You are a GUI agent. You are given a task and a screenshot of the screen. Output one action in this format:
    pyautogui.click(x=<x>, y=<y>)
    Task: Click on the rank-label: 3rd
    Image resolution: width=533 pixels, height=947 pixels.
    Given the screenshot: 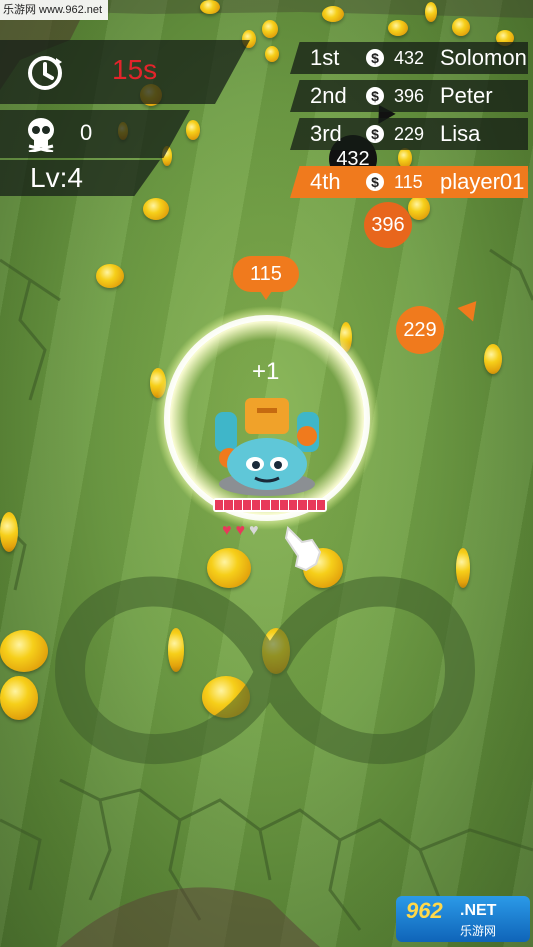 What is the action you would take?
    pyautogui.click(x=326, y=133)
    